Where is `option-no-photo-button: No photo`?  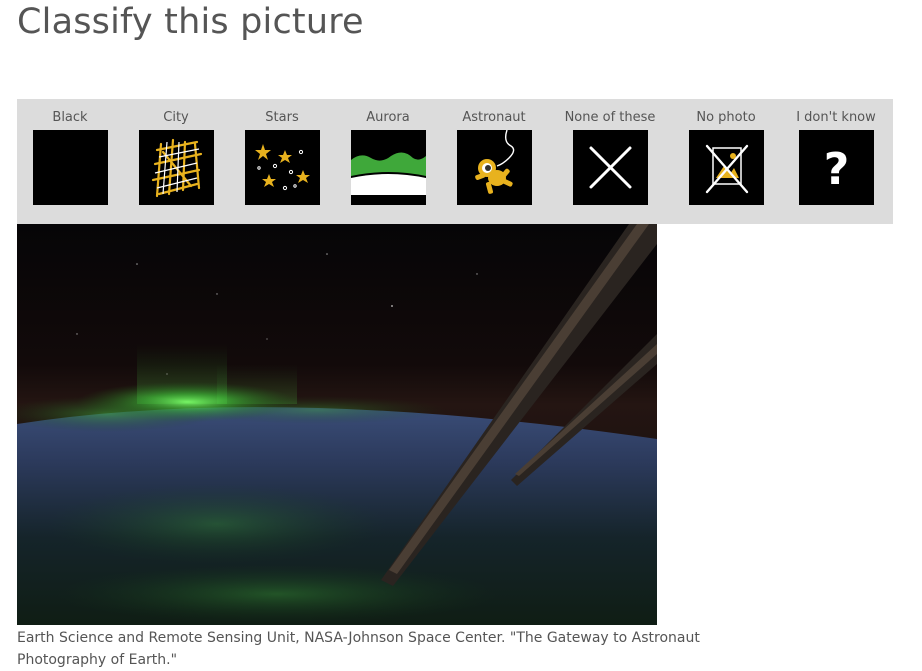 option-no-photo-button: No photo is located at coordinates (726, 161).